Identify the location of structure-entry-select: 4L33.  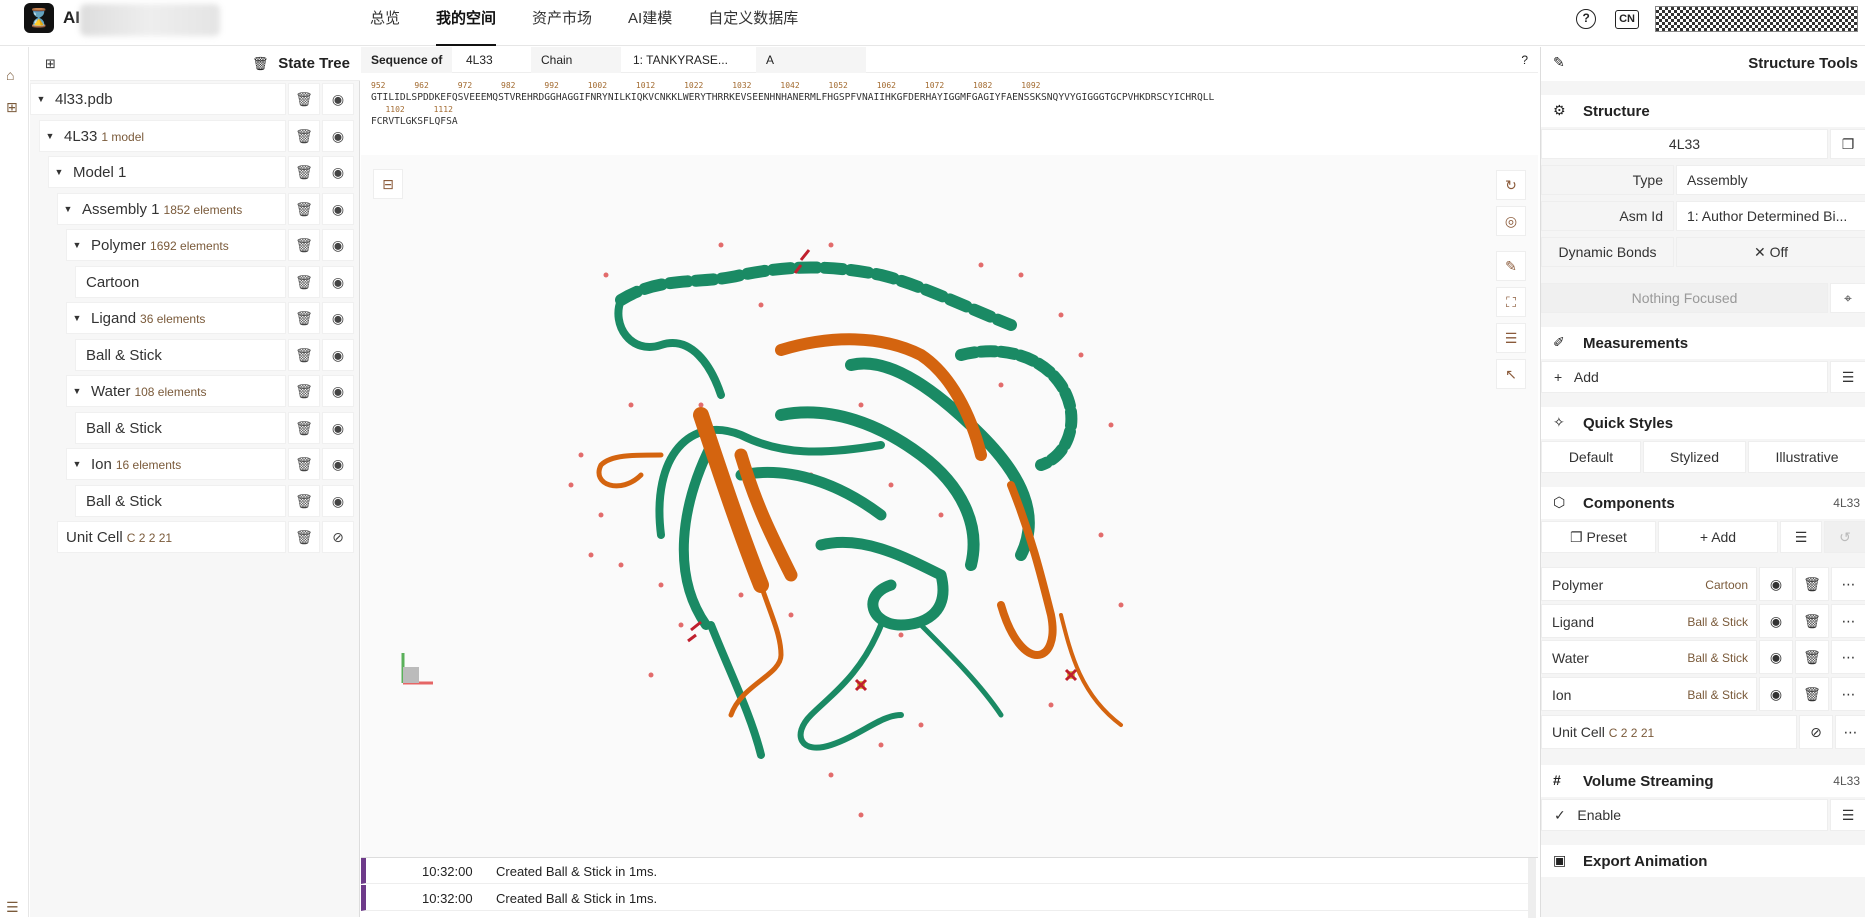
(1684, 144).